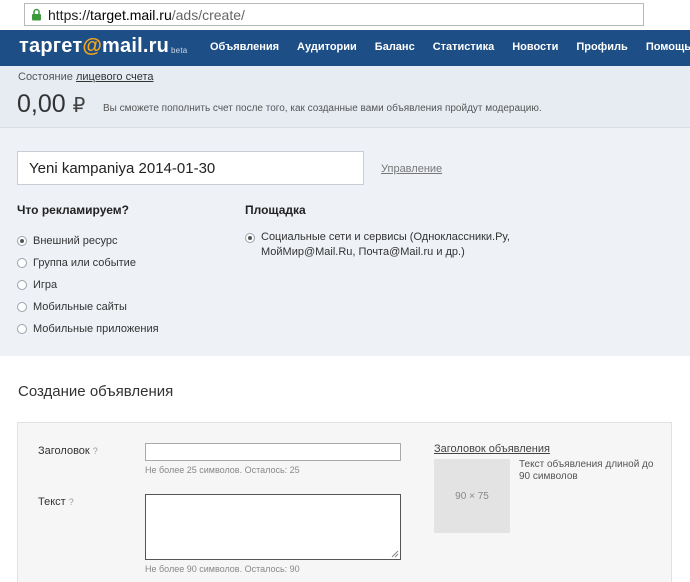  What do you see at coordinates (131, 15) in the screenshot?
I see `url-host: target.mail.ru` at bounding box center [131, 15].